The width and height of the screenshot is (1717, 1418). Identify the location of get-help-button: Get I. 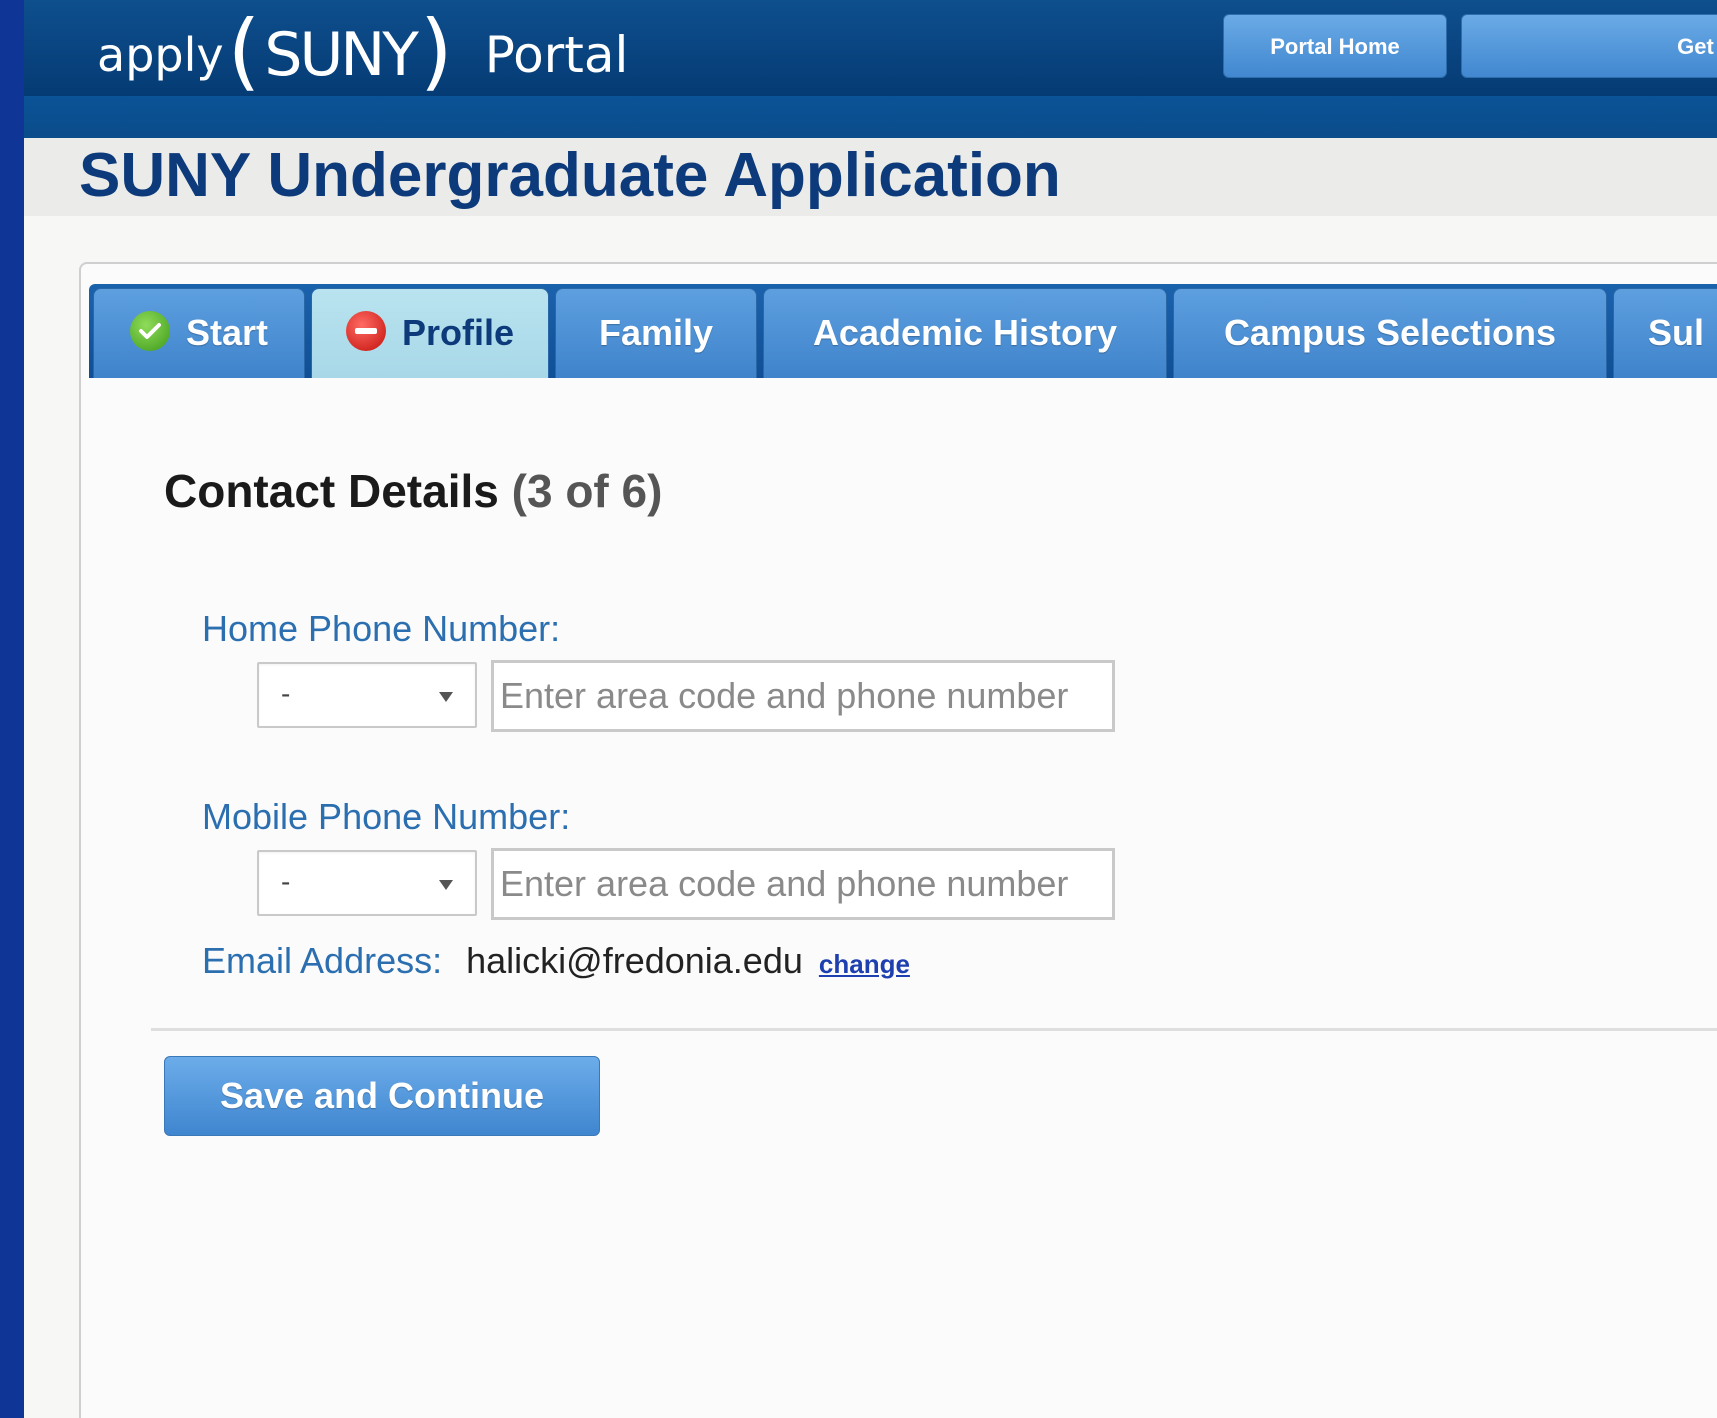
(1589, 46).